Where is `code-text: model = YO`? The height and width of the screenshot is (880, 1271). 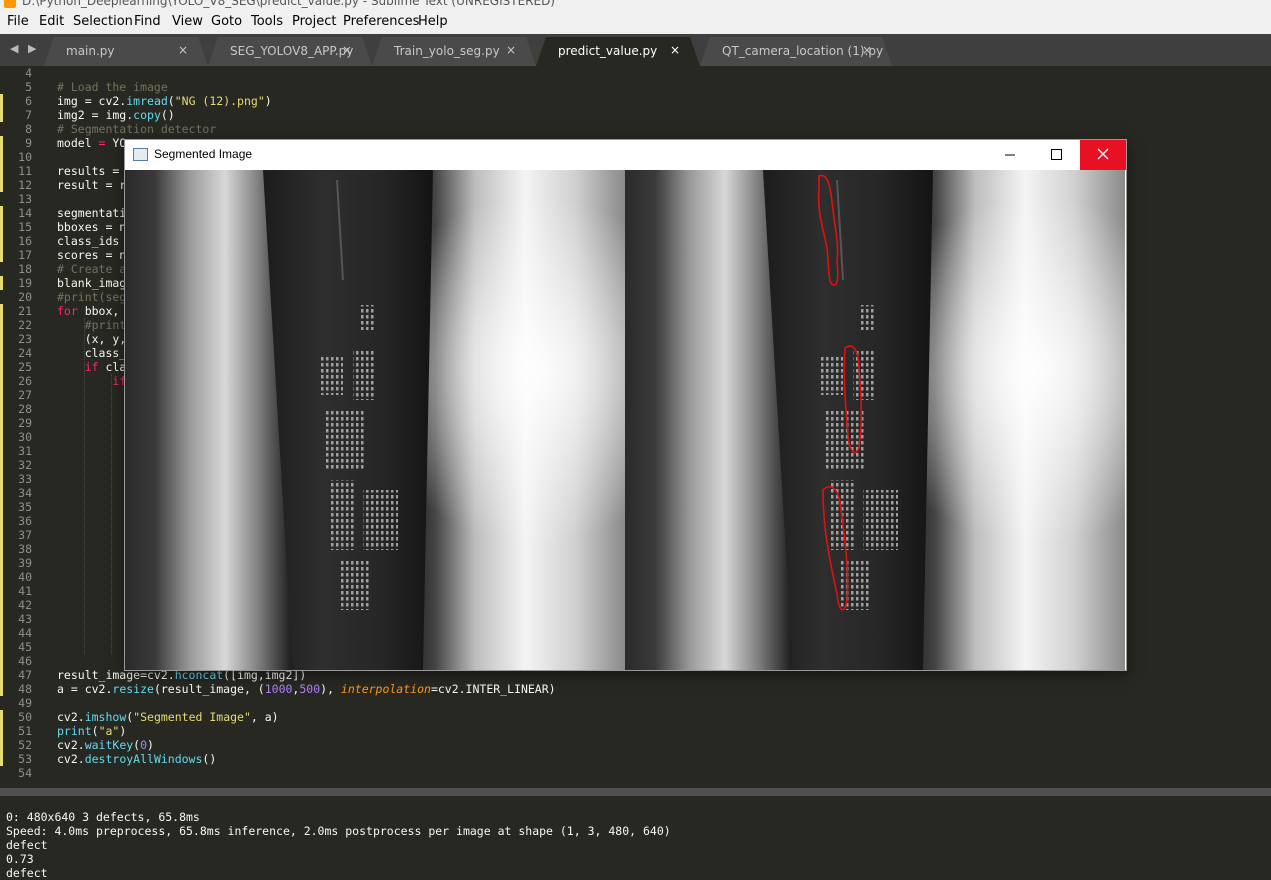
code-text: model = YO is located at coordinates (91, 143).